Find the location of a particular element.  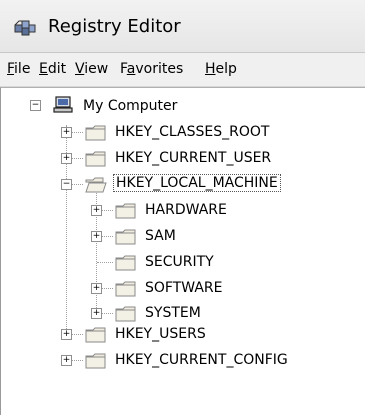

menu-file: File is located at coordinates (18, 69).